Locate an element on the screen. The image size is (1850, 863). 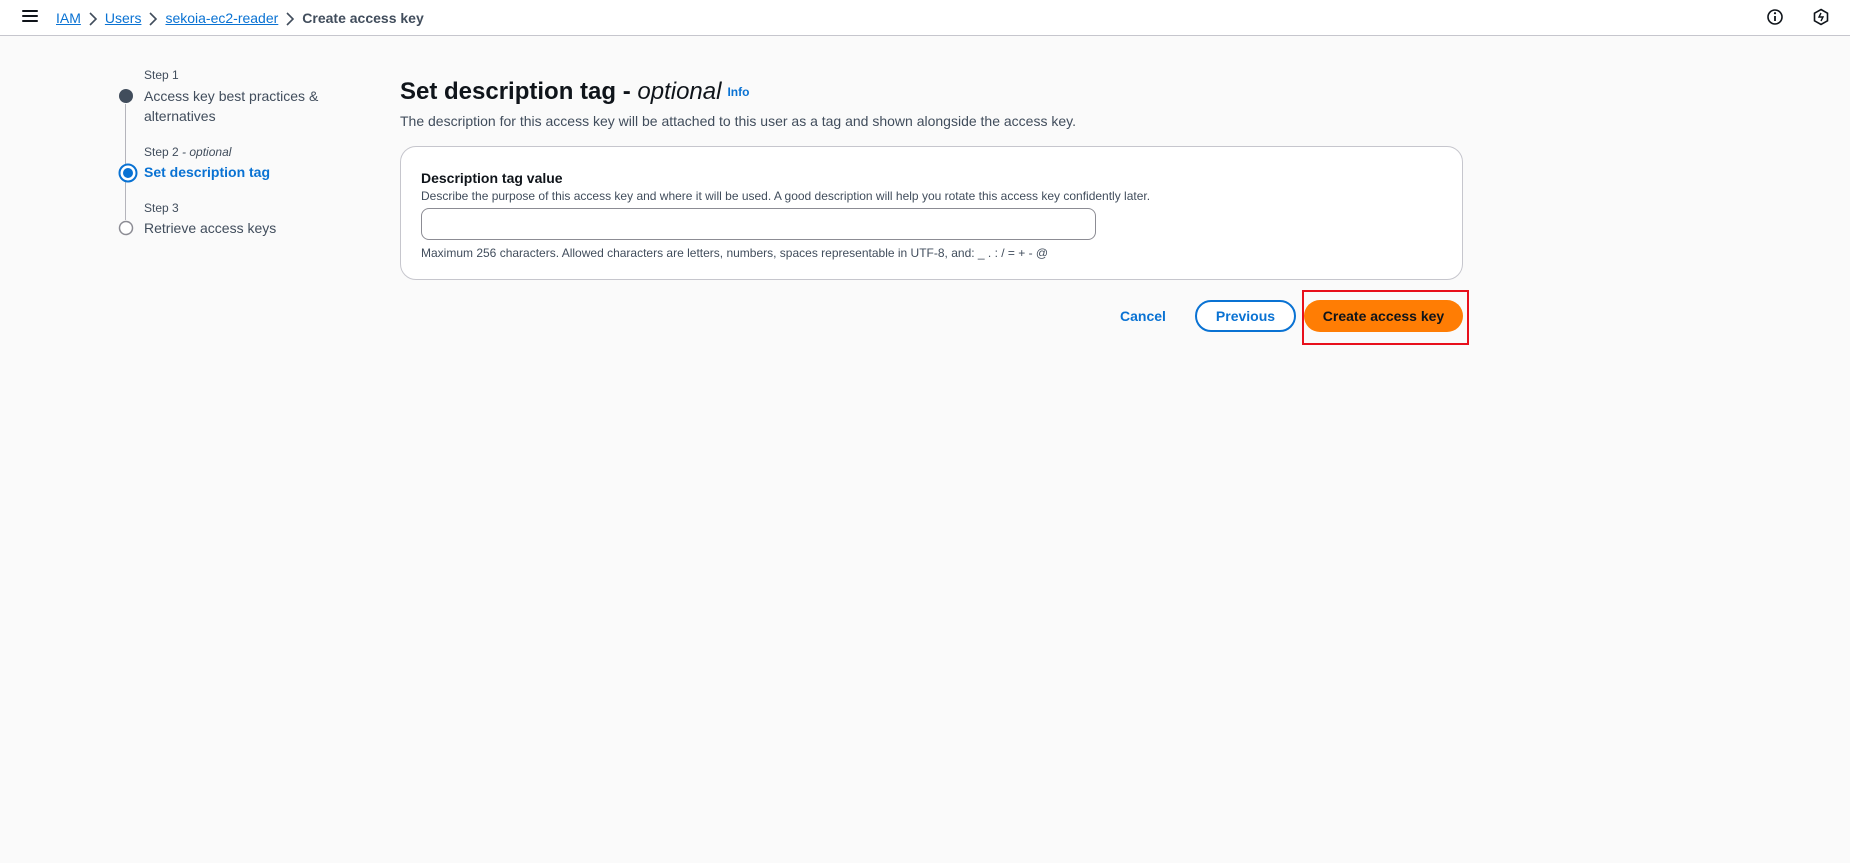
breadcrumb-users: Users is located at coordinates (123, 18).